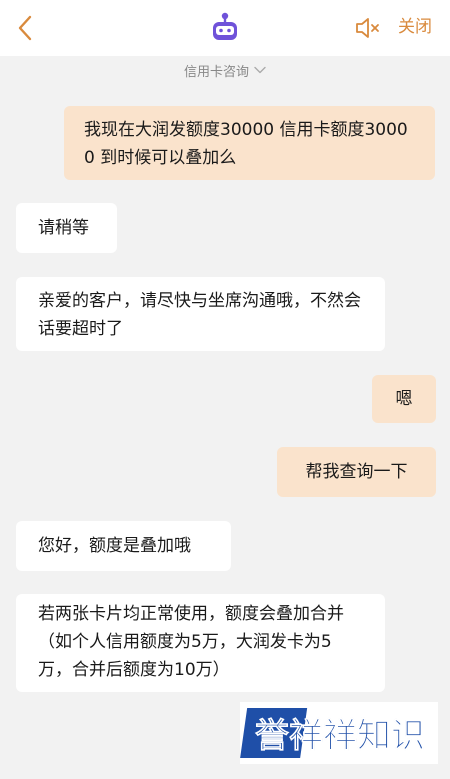 This screenshot has height=779, width=450. Describe the element at coordinates (216, 72) in the screenshot. I see `topic-label: 信用卡咨询` at that location.